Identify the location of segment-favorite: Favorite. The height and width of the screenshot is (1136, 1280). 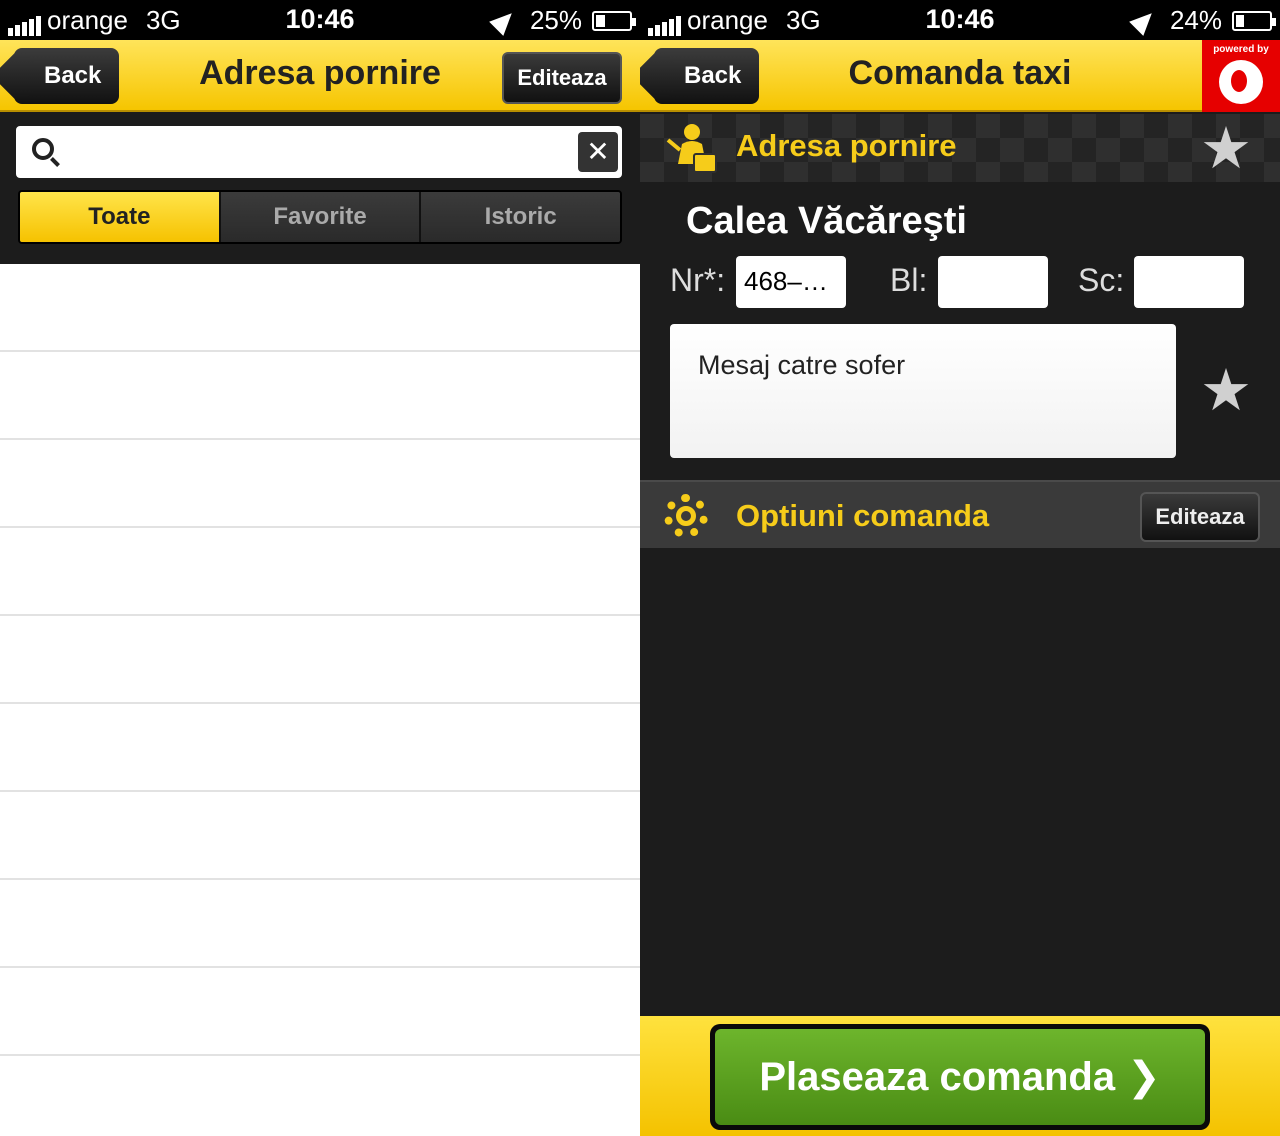
(321, 217).